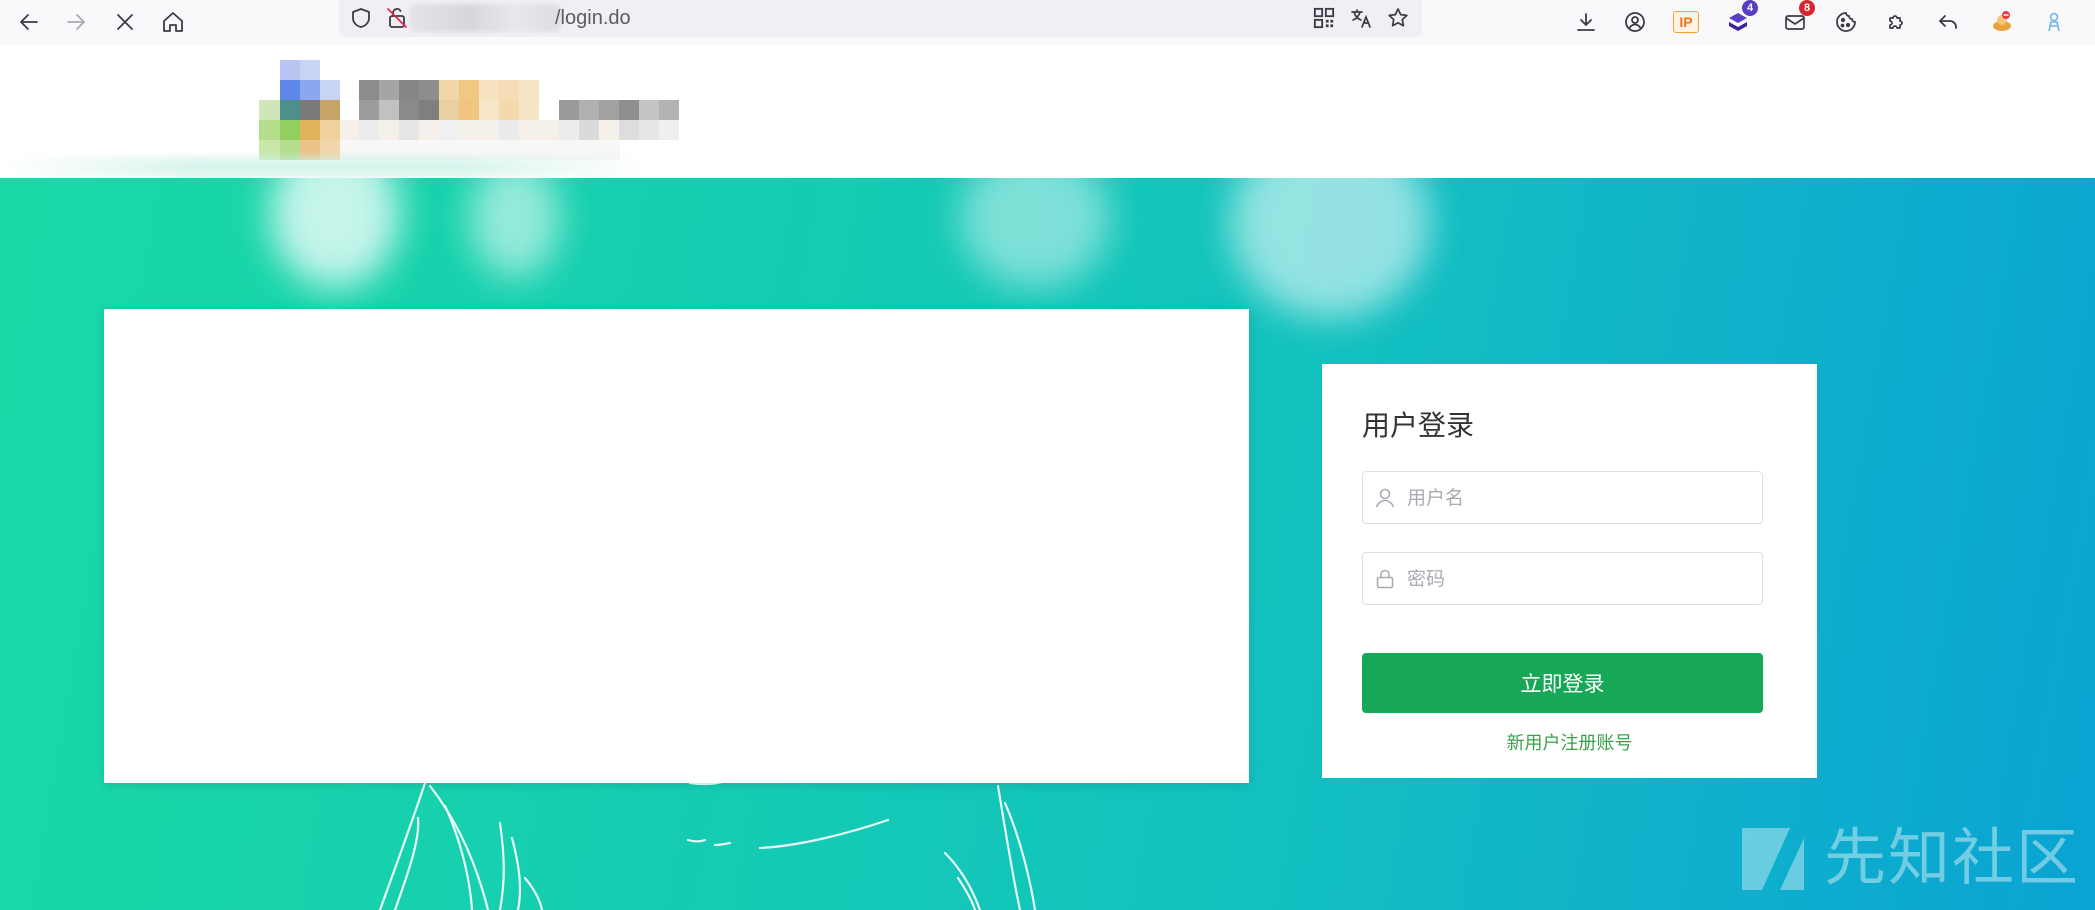  Describe the element at coordinates (1569, 742) in the screenshot. I see `register-link: 新用户注册账号` at that location.